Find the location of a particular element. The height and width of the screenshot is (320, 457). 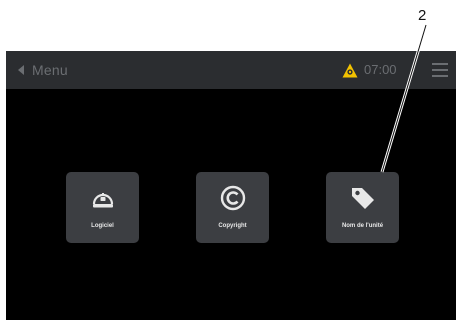

back-button: Menu is located at coordinates (40, 70).